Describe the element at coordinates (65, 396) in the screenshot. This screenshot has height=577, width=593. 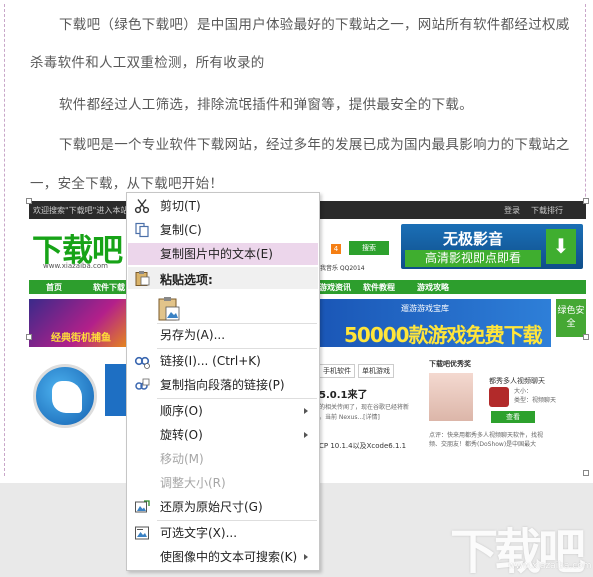
I see `app-logo-icon` at that location.